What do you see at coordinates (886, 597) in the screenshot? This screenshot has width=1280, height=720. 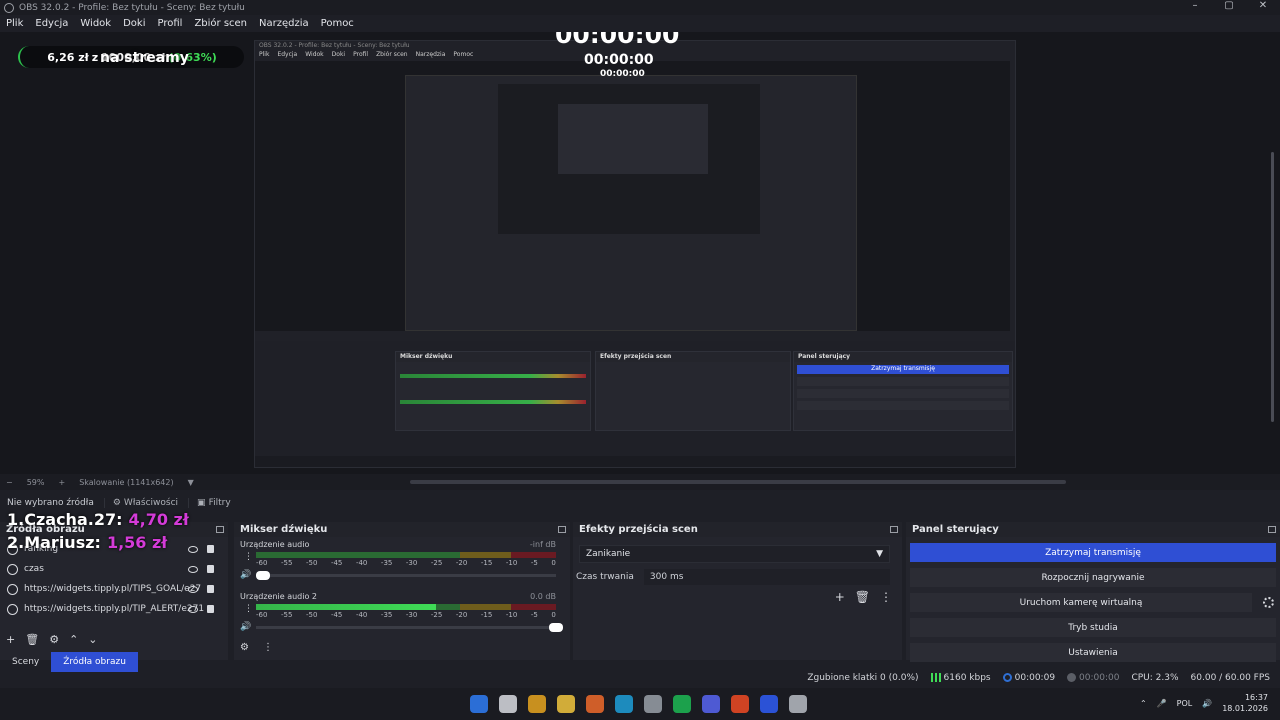 I see `transition-menu-icon: ⋮` at bounding box center [886, 597].